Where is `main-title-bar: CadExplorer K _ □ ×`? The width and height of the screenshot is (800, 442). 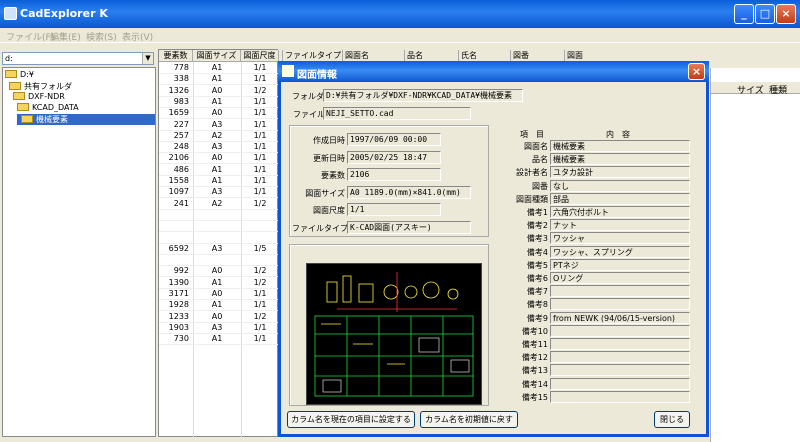
main-title-bar: CadExplorer K _ □ × is located at coordinates (400, 14).